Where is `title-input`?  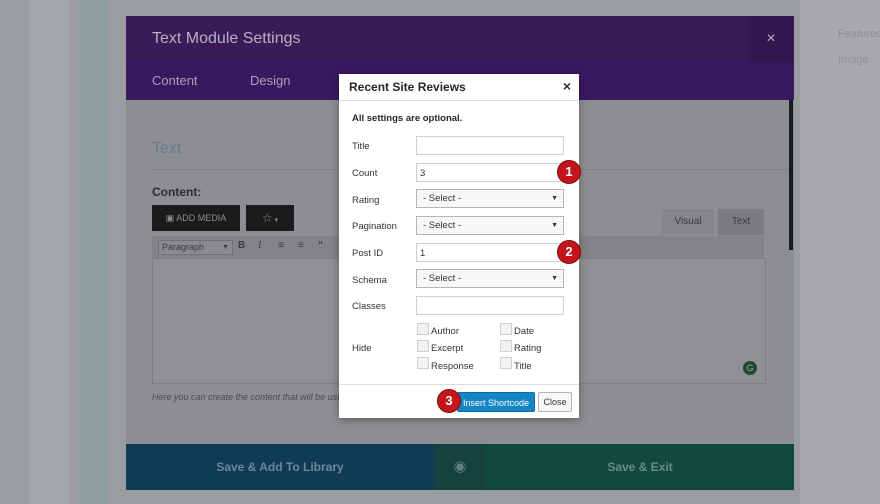
title-input is located at coordinates (490, 145).